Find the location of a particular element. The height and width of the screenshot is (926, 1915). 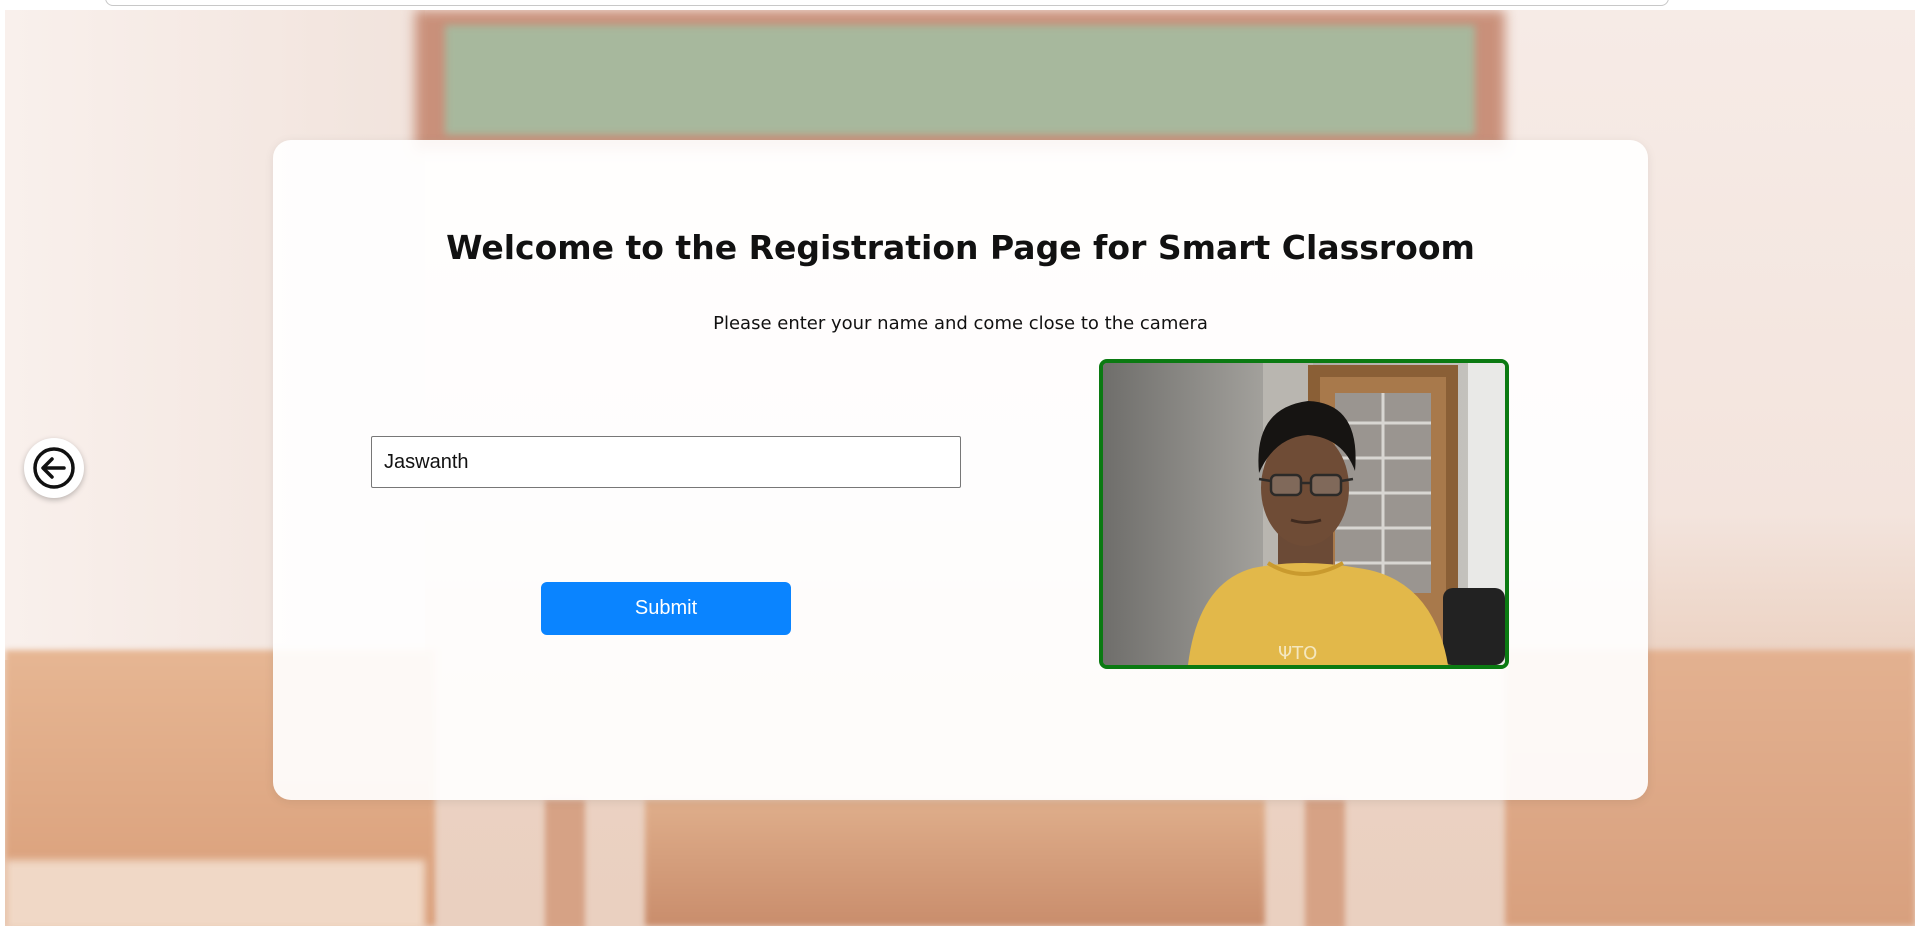

back-button is located at coordinates (54, 468).